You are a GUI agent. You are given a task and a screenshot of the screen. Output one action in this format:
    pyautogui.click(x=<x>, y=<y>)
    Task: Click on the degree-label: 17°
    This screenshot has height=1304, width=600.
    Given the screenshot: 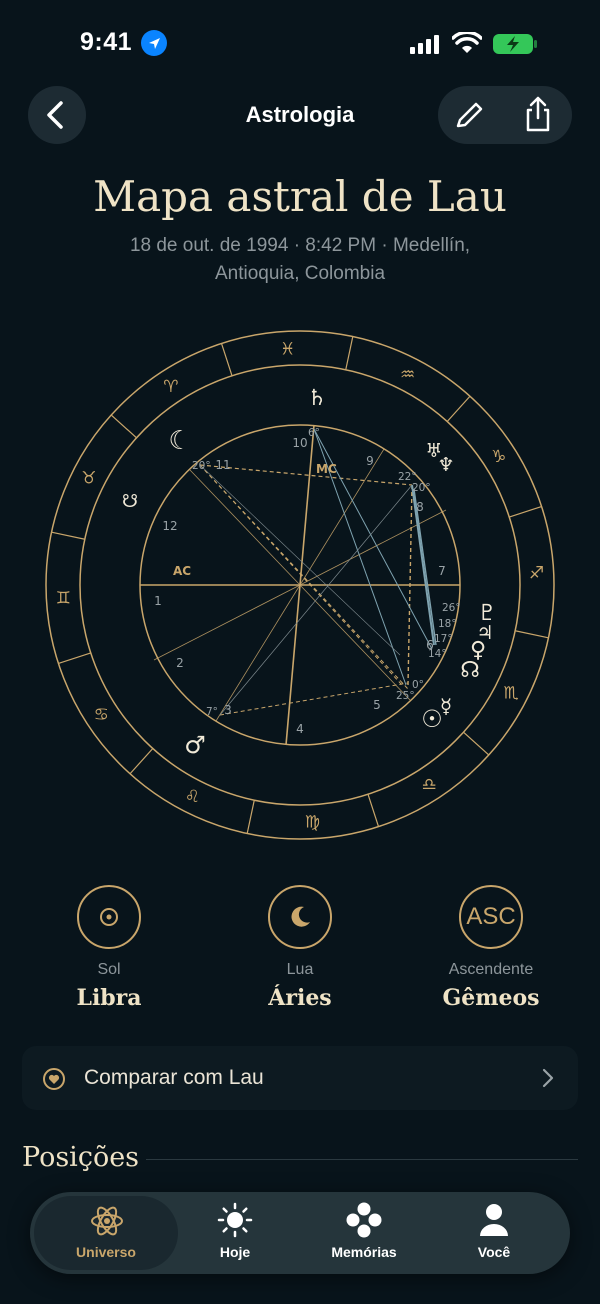 What is the action you would take?
    pyautogui.click(x=443, y=639)
    